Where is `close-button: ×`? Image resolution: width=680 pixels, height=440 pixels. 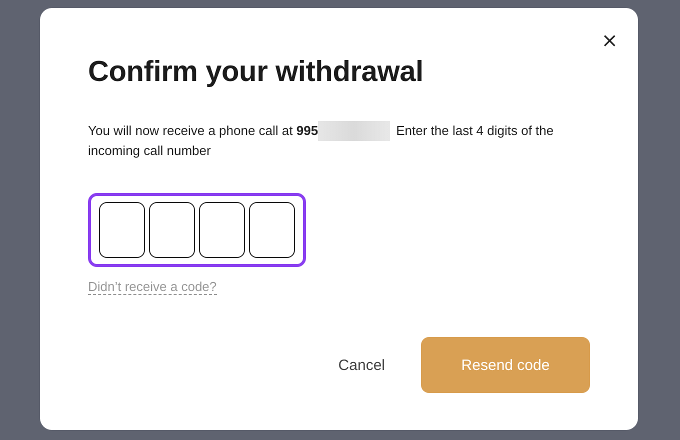 close-button: × is located at coordinates (609, 40).